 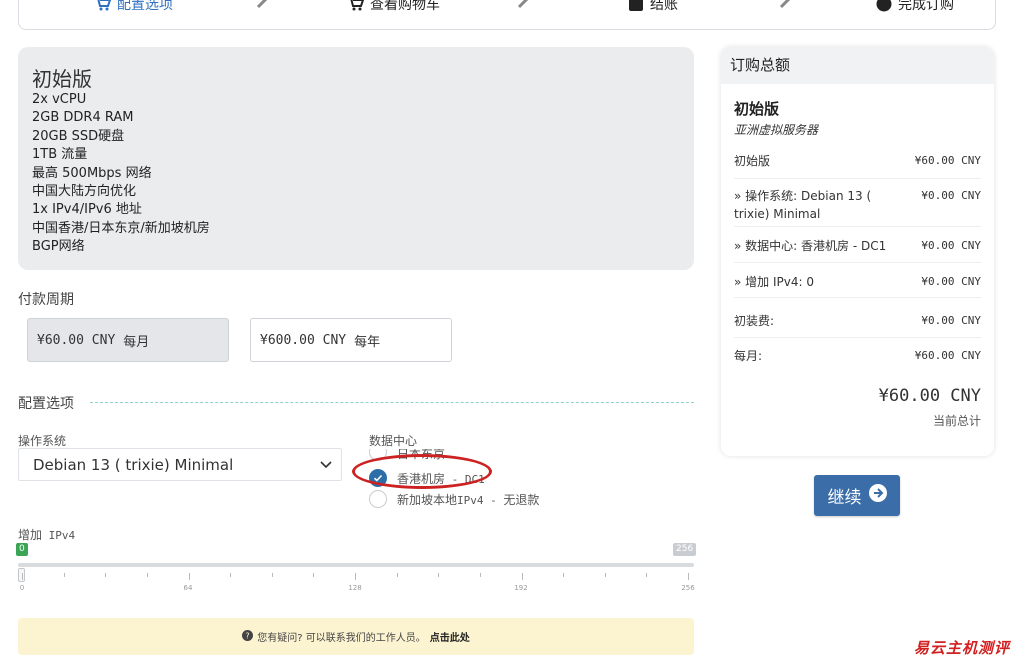 What do you see at coordinates (46, 404) in the screenshot?
I see `config-options-heading: 配置选项` at bounding box center [46, 404].